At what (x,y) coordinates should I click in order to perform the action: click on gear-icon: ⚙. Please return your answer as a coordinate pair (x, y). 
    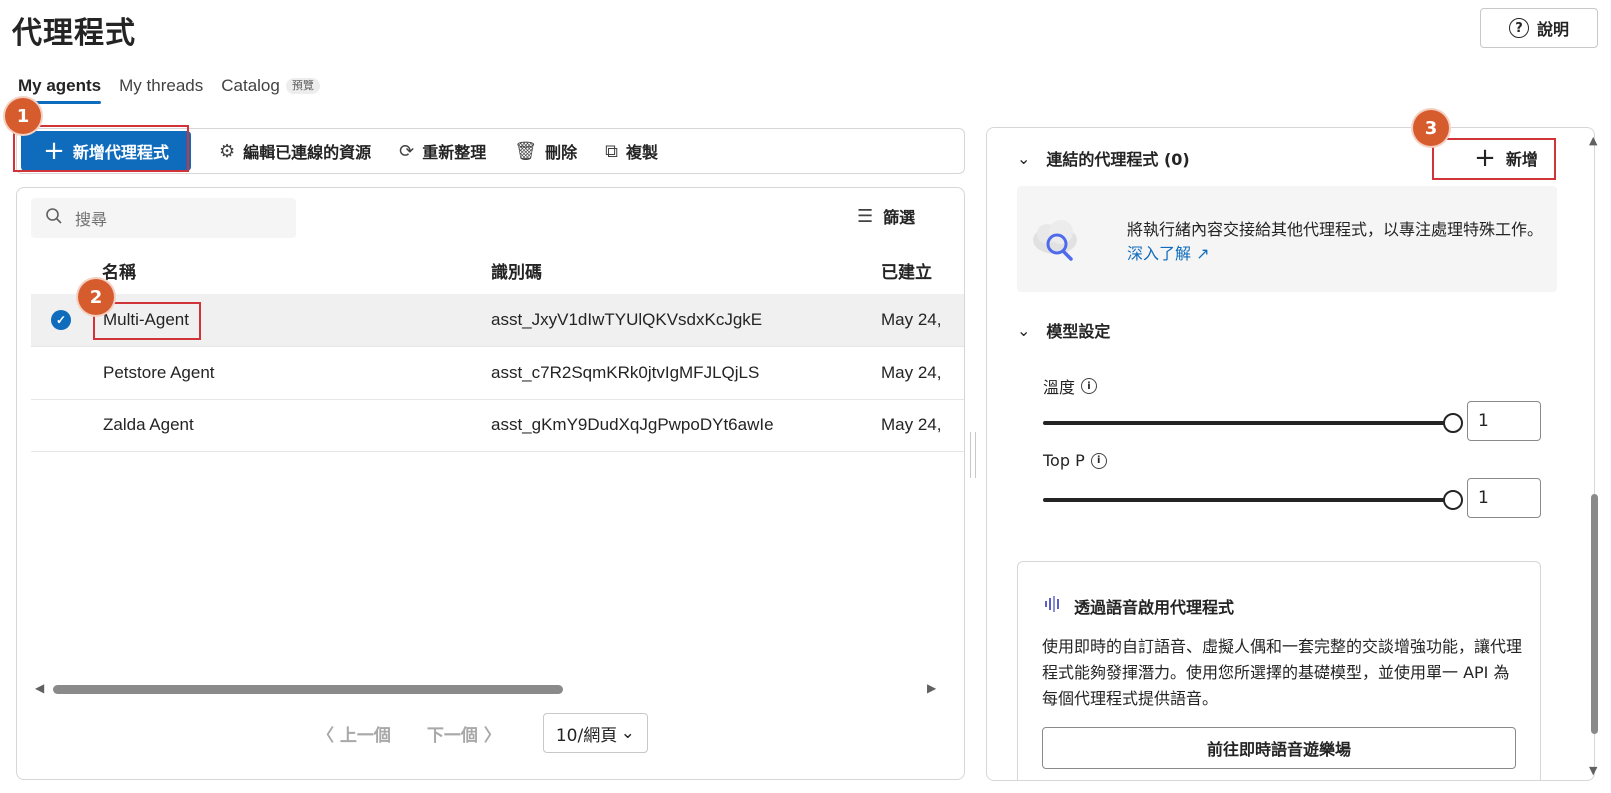
    Looking at the image, I should click on (227, 151).